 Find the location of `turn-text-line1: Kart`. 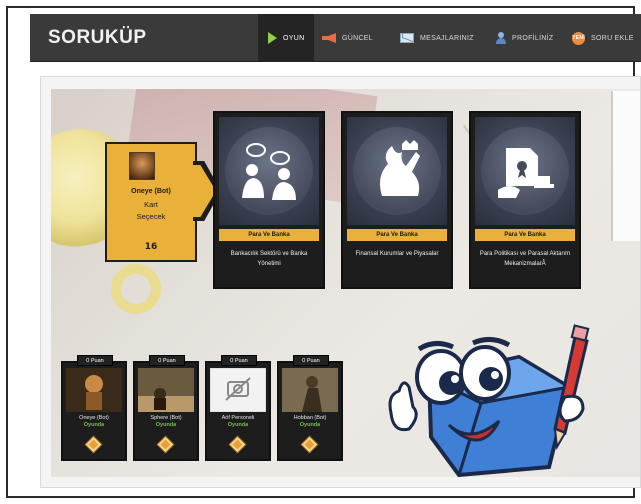

turn-text-line1: Kart is located at coordinates (151, 204).